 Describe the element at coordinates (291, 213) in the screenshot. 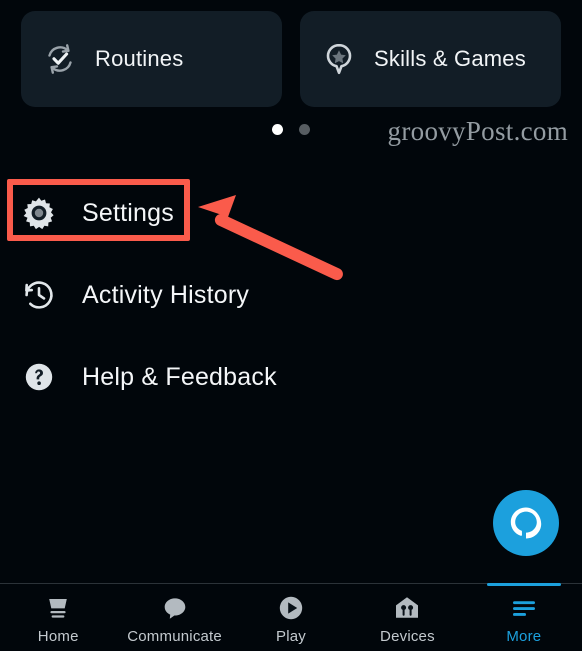

I see `menu-item-settings: Settings` at that location.